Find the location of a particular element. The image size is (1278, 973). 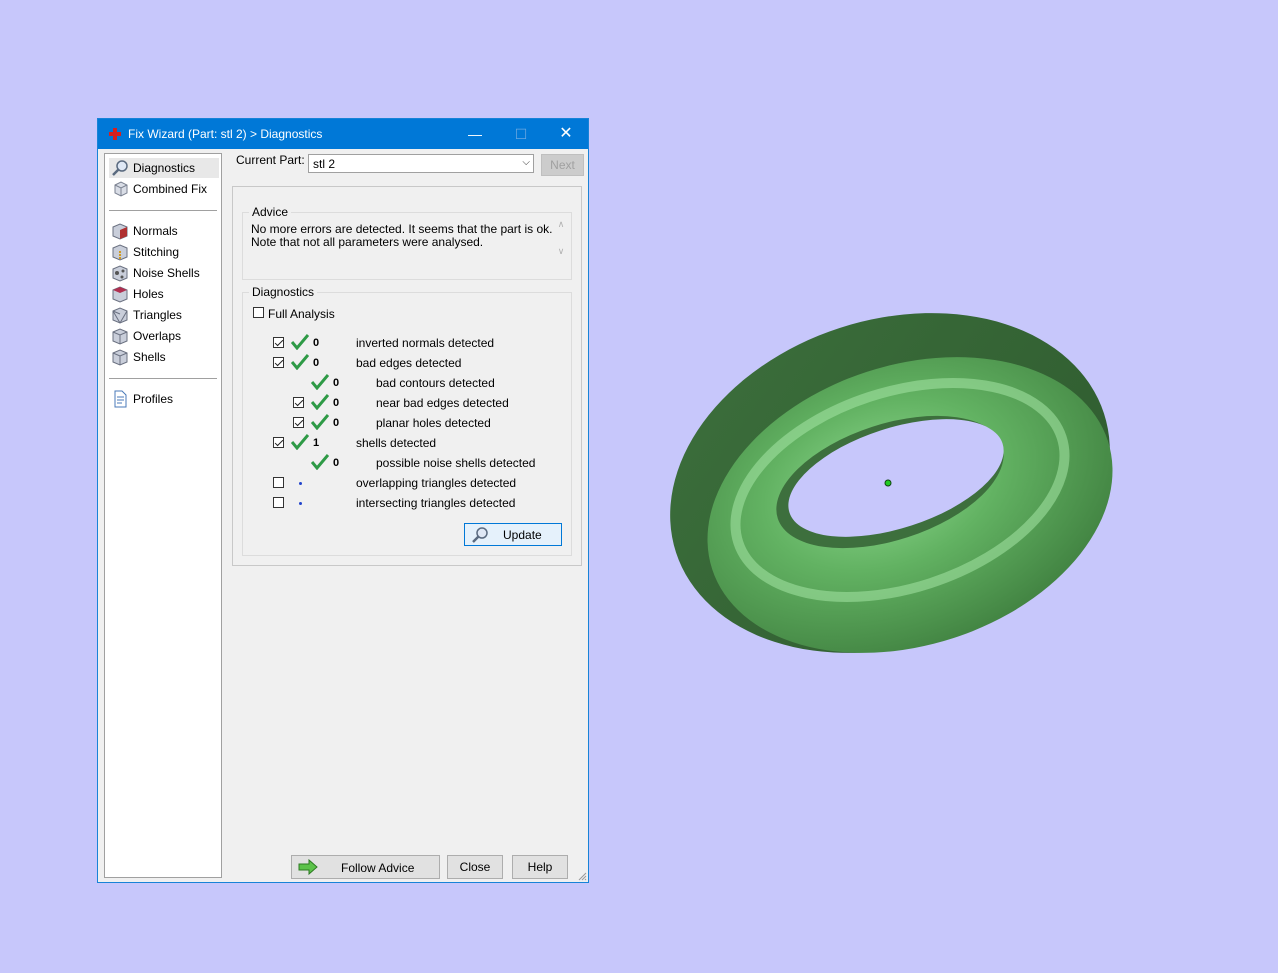

triangles-cube-icon is located at coordinates (120, 315).